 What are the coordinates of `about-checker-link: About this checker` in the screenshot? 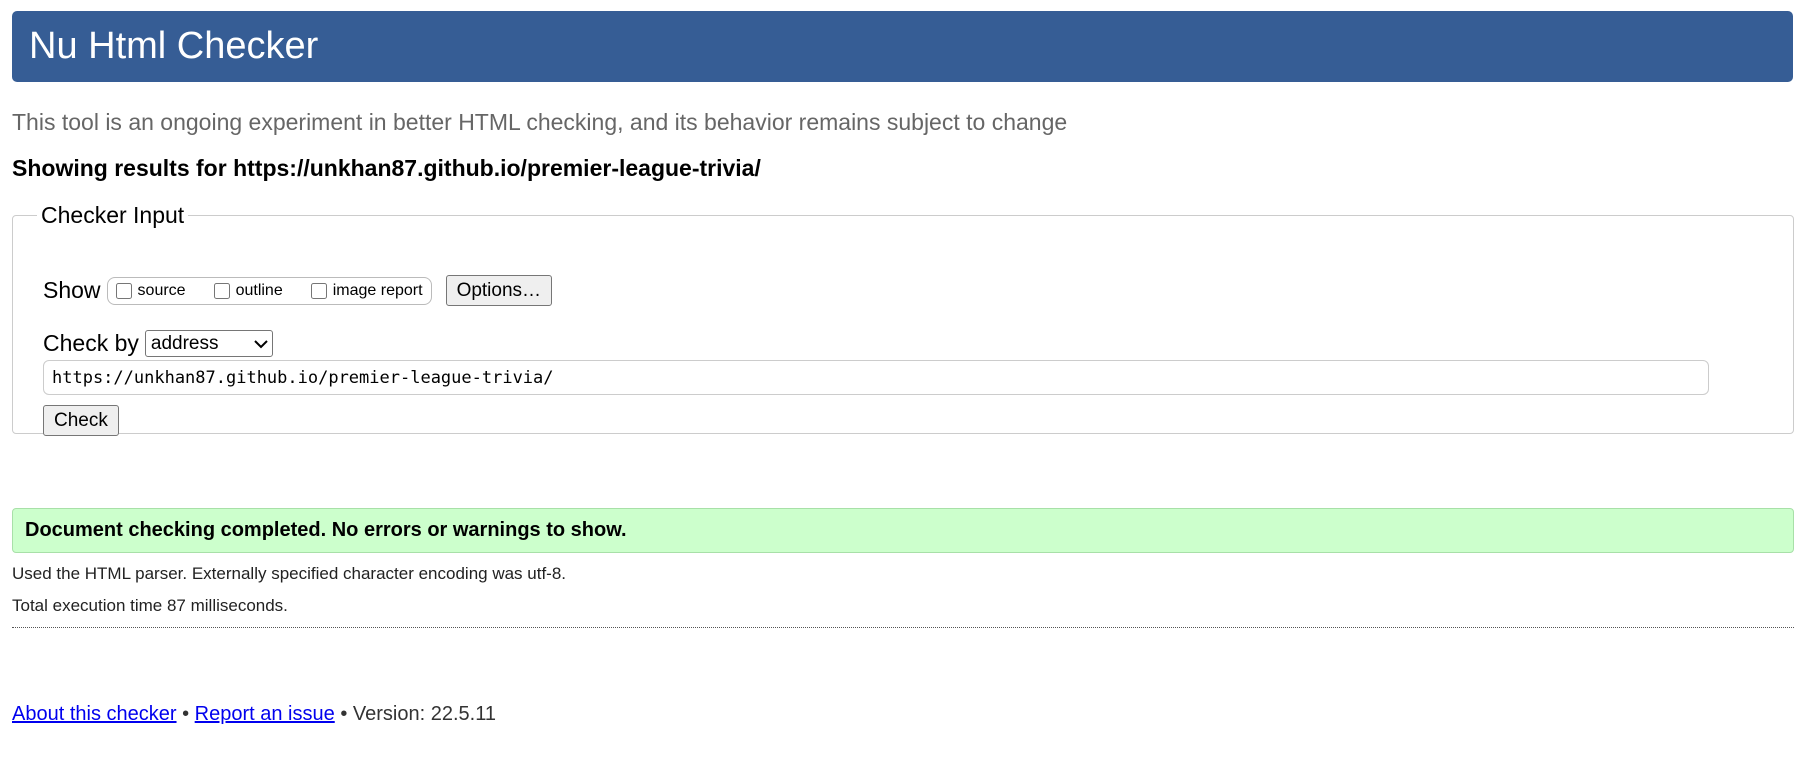 It's located at (94, 714).